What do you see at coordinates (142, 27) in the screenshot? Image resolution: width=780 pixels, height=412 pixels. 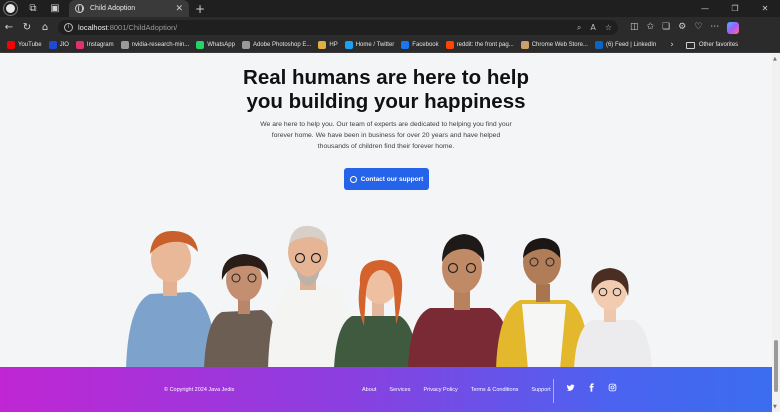 I see `url-path: :8001/ChildAdoption/` at bounding box center [142, 27].